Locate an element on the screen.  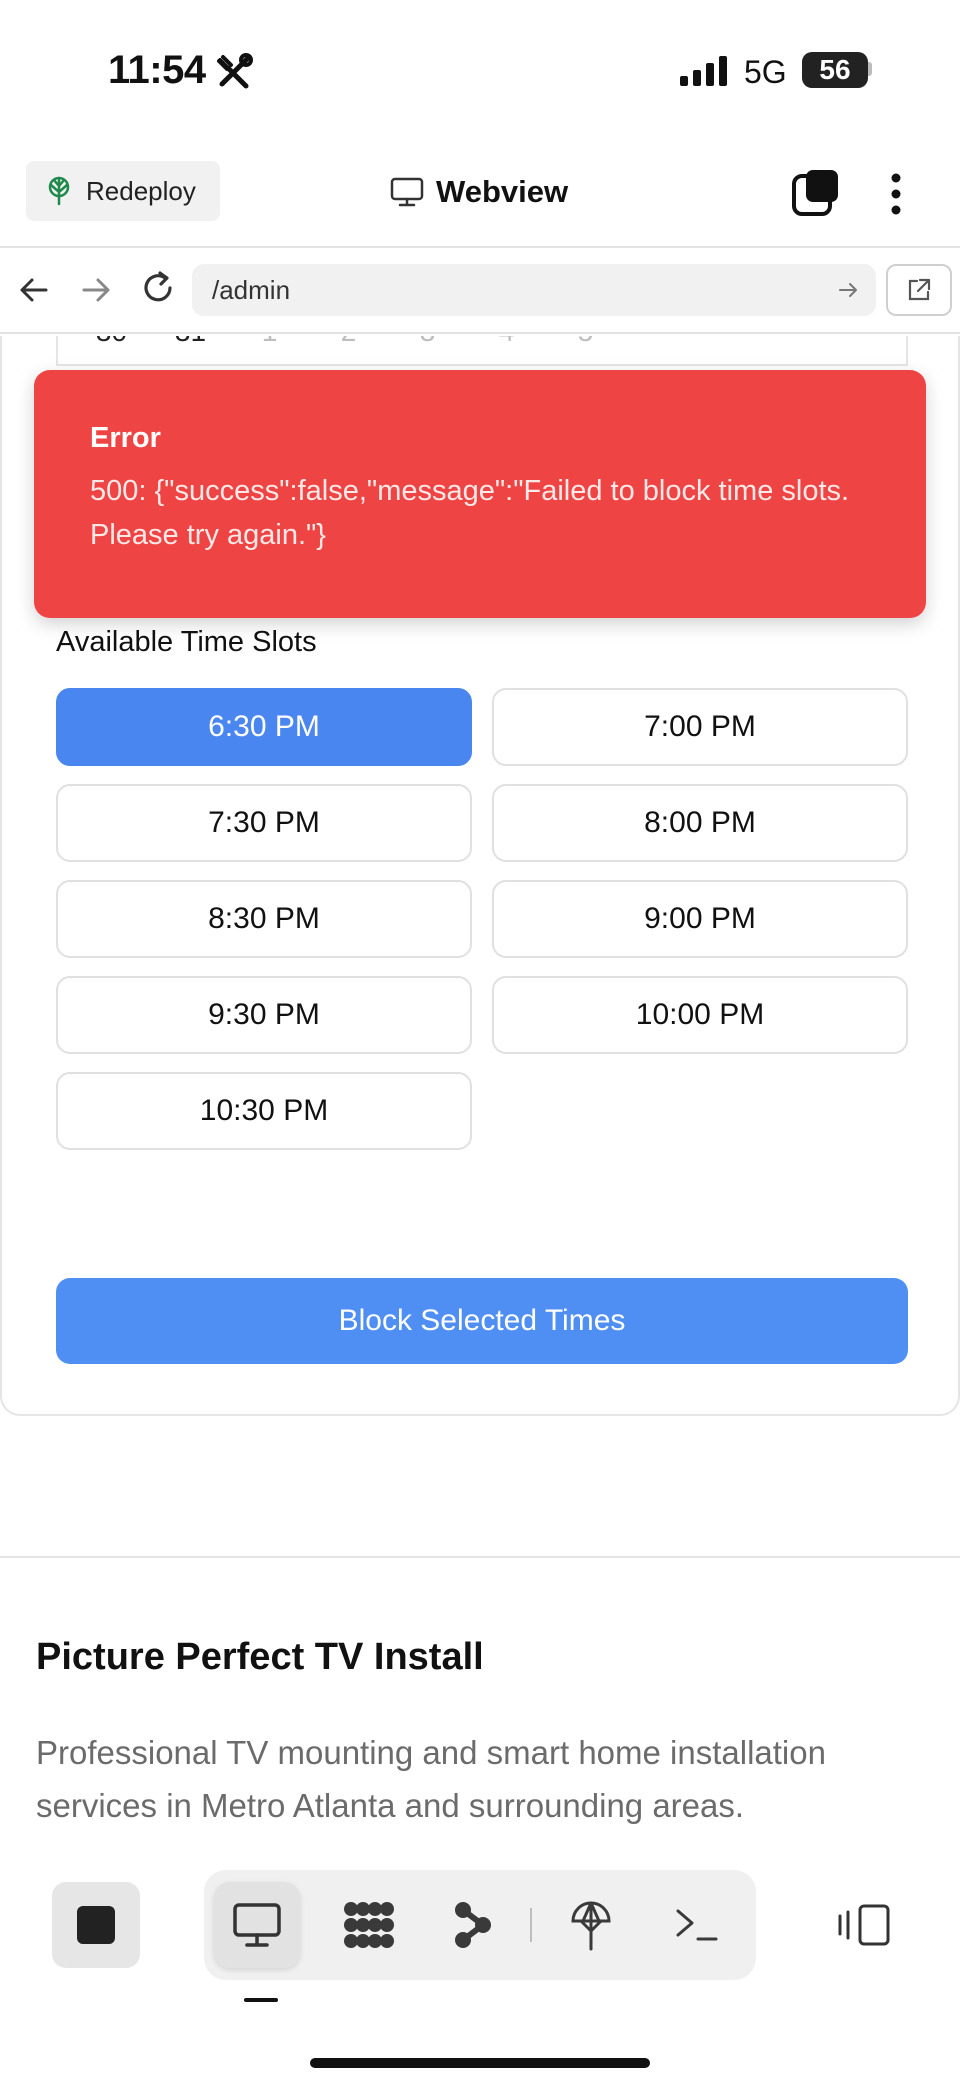
url-input: /admin is located at coordinates (534, 290).